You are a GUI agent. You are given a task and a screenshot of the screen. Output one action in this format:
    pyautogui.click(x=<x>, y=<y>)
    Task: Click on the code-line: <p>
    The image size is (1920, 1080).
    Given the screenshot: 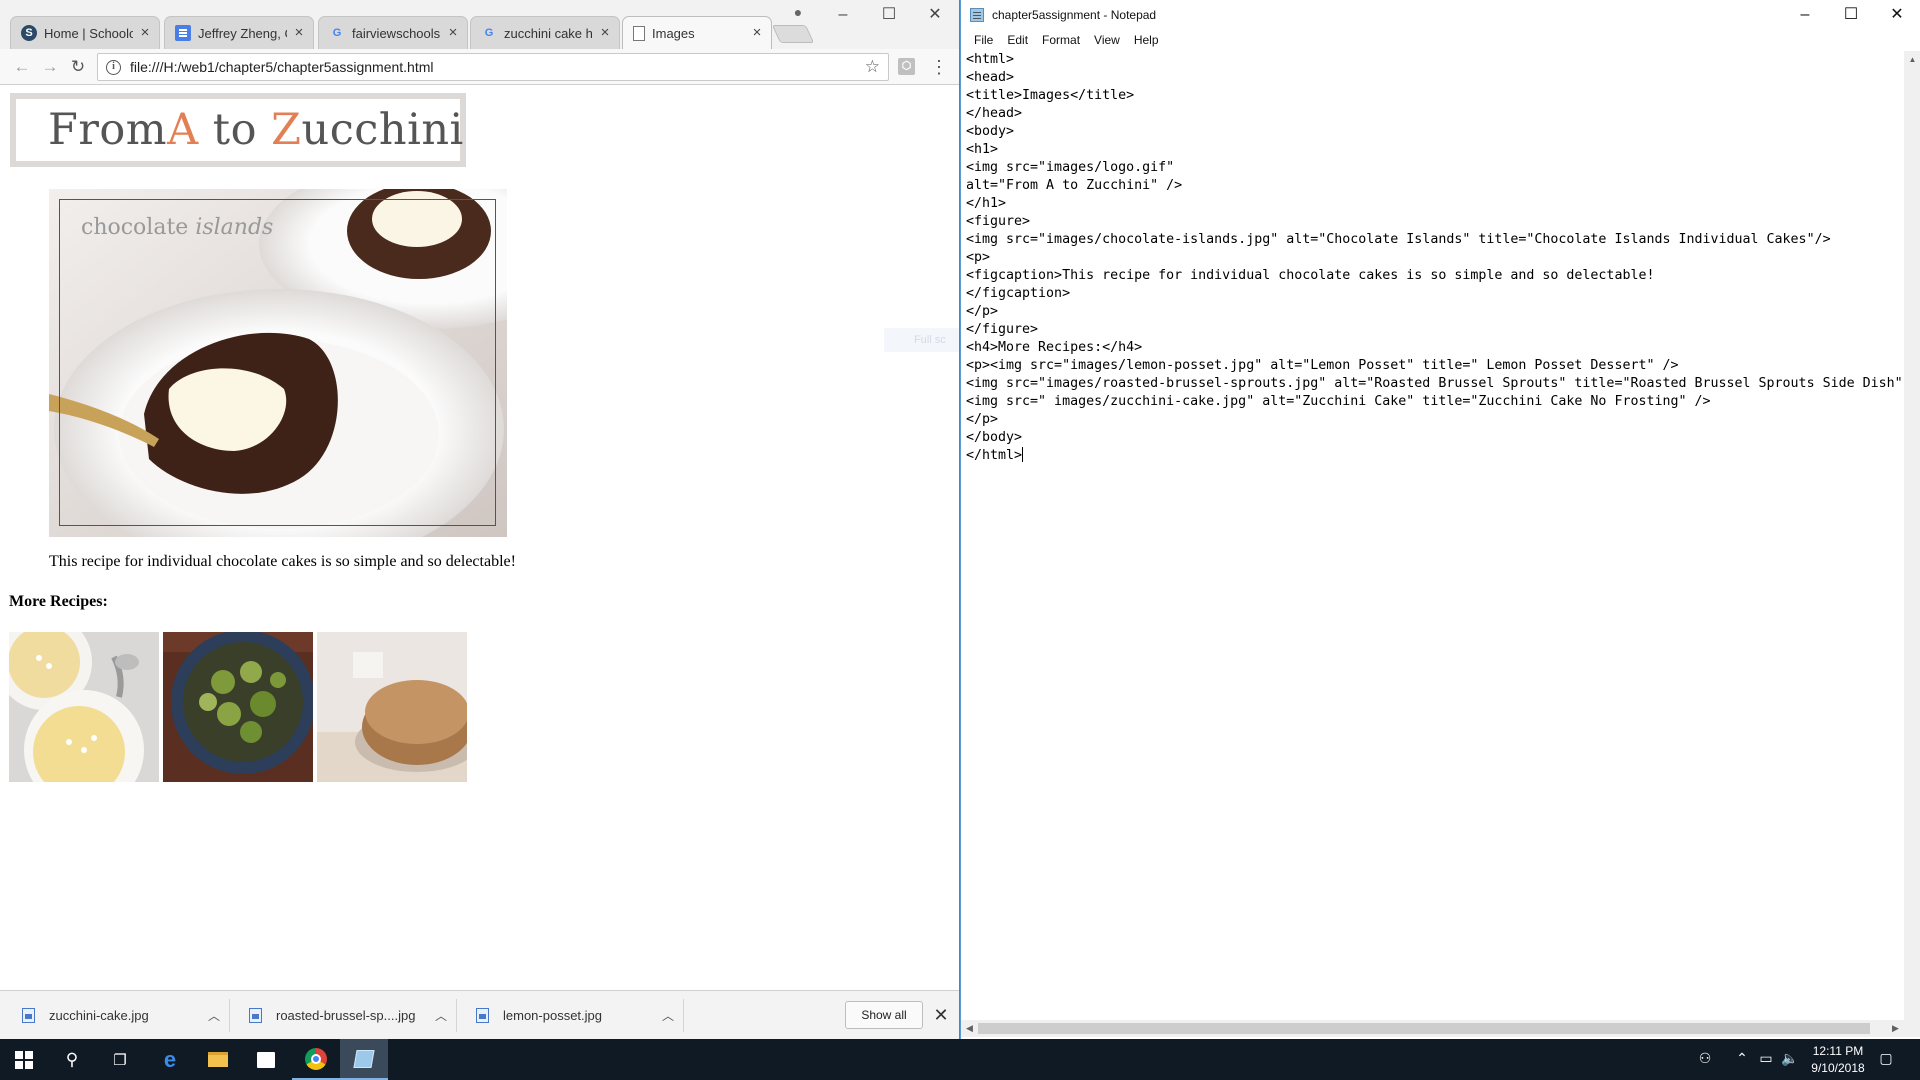 What is the action you would take?
    pyautogui.click(x=978, y=257)
    